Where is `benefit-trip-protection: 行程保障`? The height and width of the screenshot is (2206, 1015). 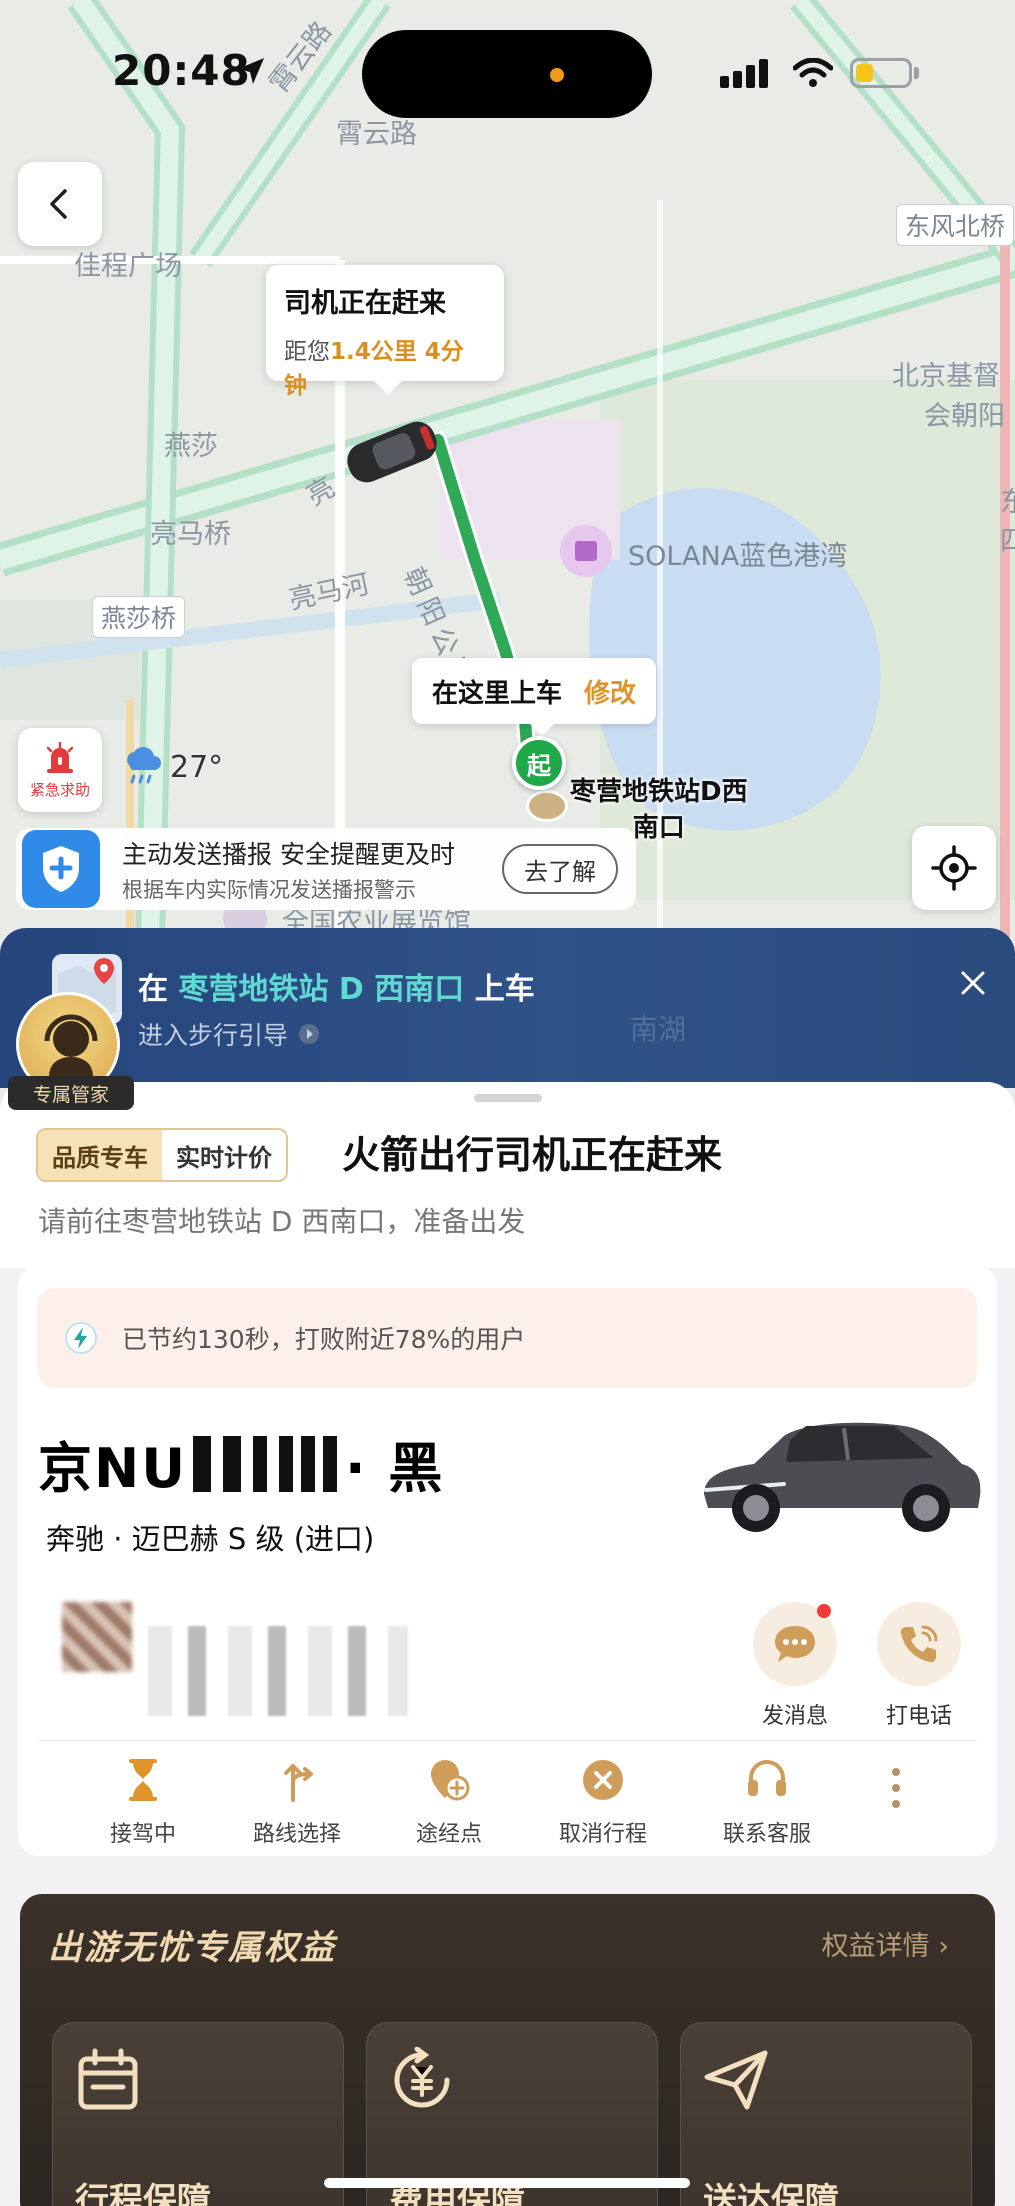
benefit-trip-protection: 行程保障 is located at coordinates (198, 2114).